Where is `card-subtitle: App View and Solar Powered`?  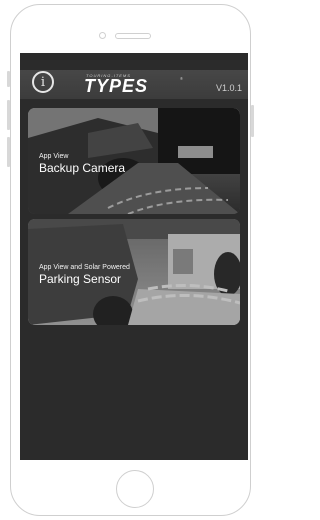
card-subtitle: App View and Solar Powered is located at coordinates (84, 267).